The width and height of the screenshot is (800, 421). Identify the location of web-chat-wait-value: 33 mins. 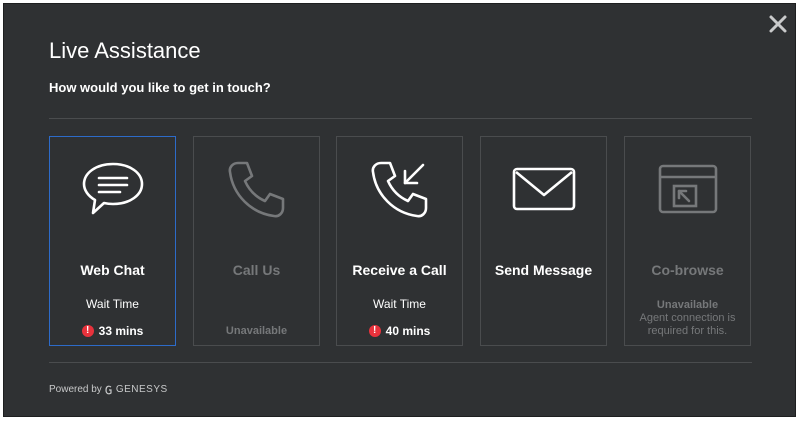
(121, 331).